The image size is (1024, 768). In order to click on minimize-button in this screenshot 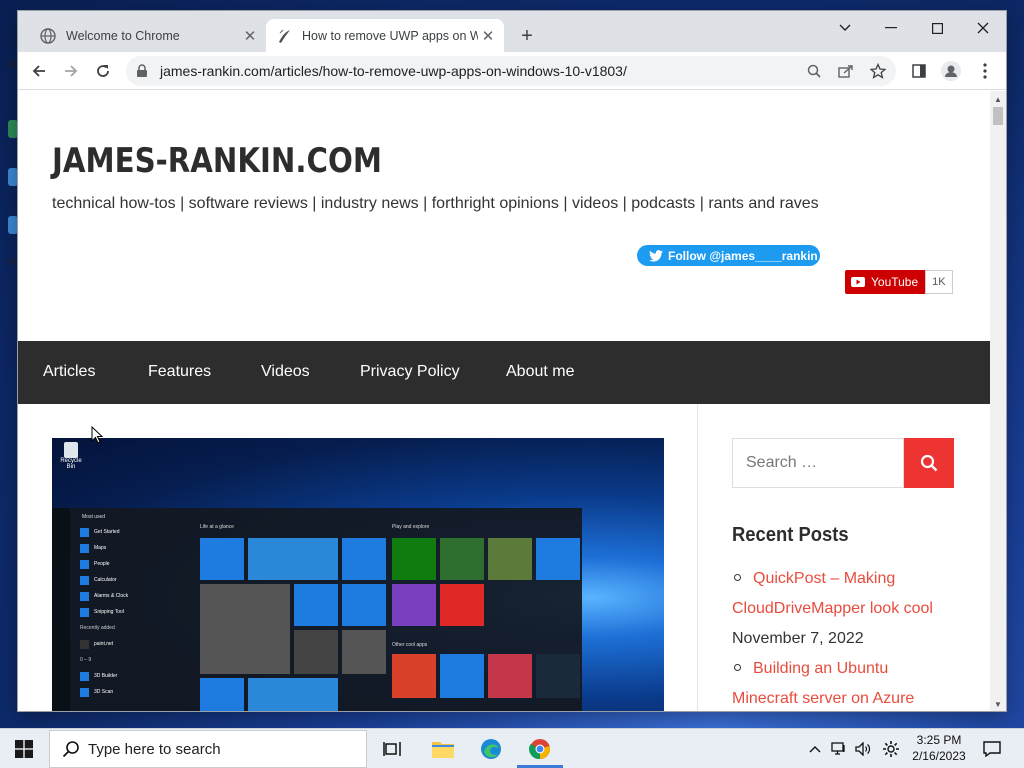, I will do `click(891, 28)`.